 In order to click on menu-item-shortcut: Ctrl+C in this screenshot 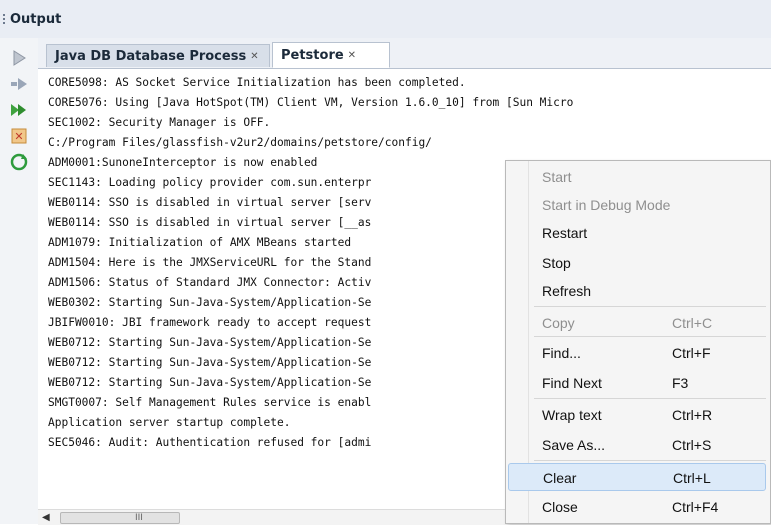, I will do `click(692, 323)`.